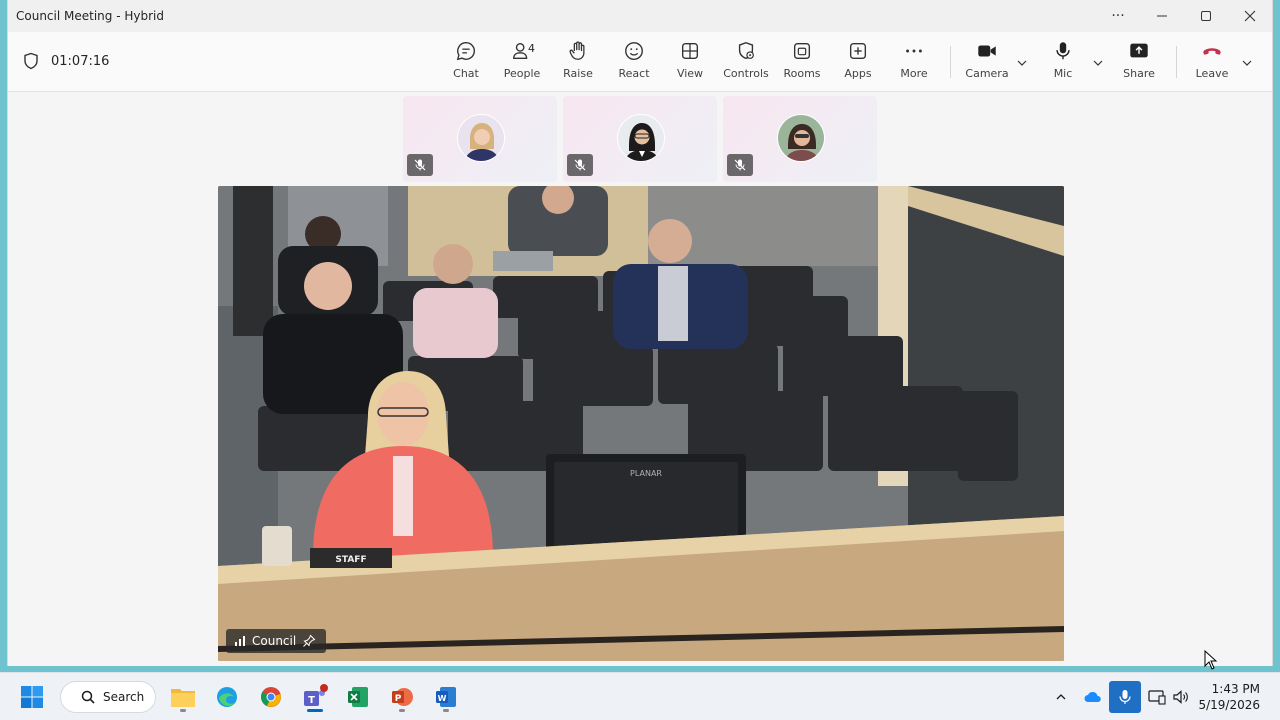 The height and width of the screenshot is (720, 1280). What do you see at coordinates (858, 73) in the screenshot?
I see `apps-label: Apps` at bounding box center [858, 73].